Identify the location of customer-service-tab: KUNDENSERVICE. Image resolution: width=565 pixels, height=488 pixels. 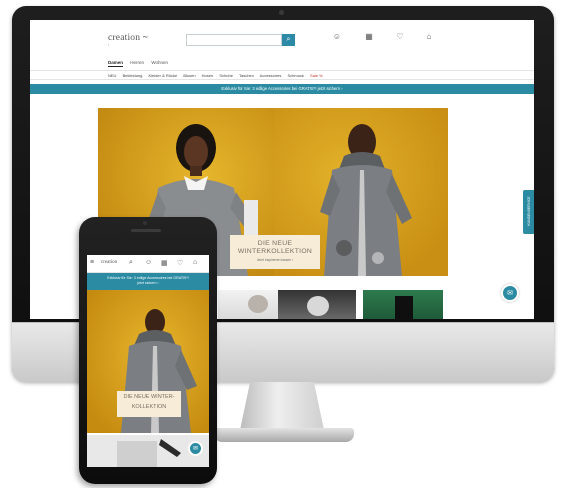
(528, 212).